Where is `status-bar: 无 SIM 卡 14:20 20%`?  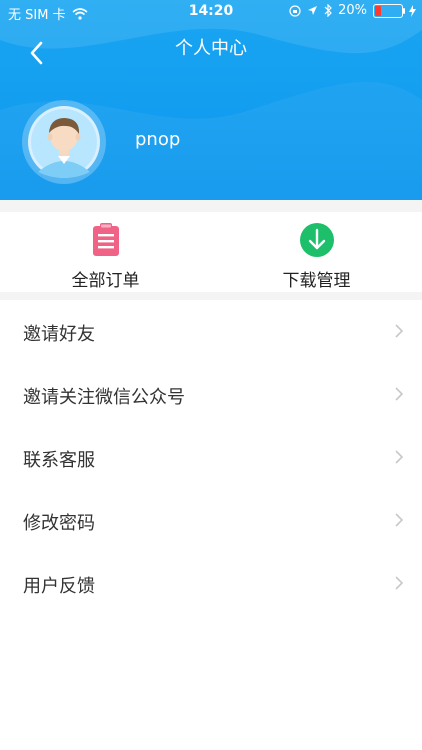
status-bar: 无 SIM 卡 14:20 20% is located at coordinates (211, 12).